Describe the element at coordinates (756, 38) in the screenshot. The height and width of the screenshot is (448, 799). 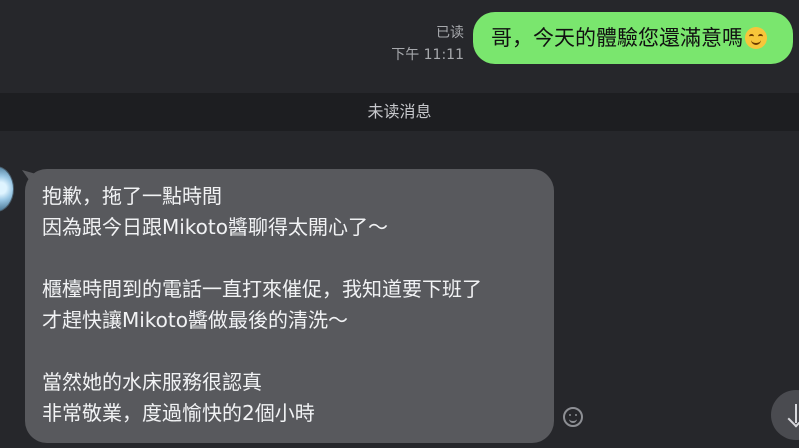
I see `smiling-face-emoji-icon` at that location.